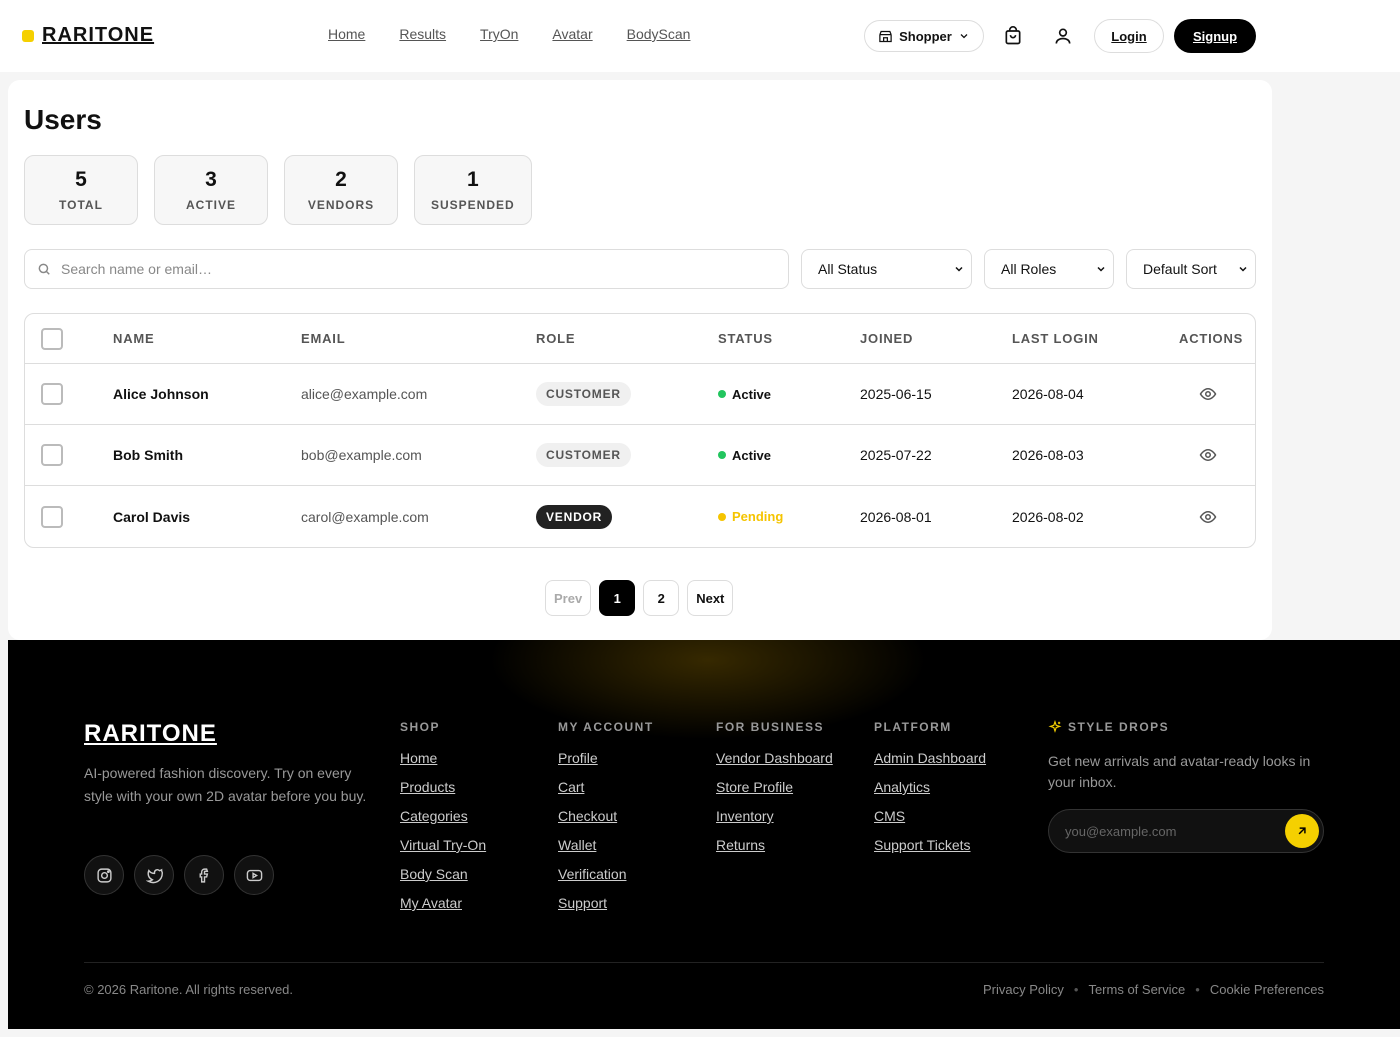  I want to click on last-login-date: 2026-08-02, so click(1048, 516).